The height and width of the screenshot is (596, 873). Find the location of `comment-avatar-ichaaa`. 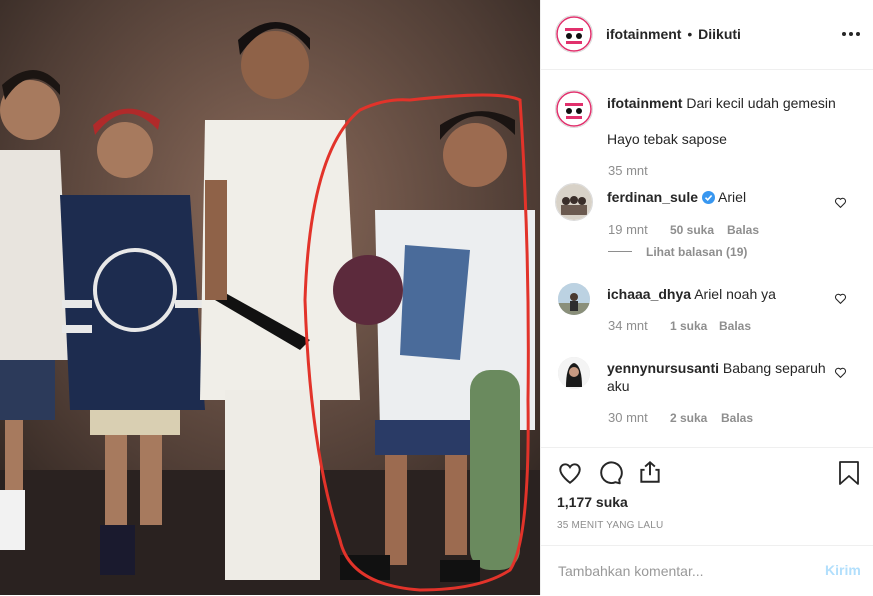

comment-avatar-ichaaa is located at coordinates (574, 299).